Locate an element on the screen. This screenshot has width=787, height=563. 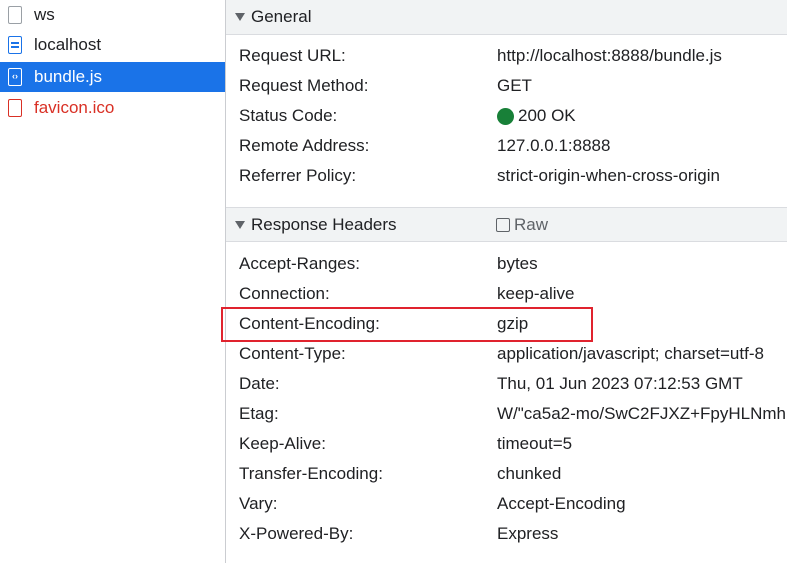
status-code-value: 200 OK is located at coordinates (536, 116).